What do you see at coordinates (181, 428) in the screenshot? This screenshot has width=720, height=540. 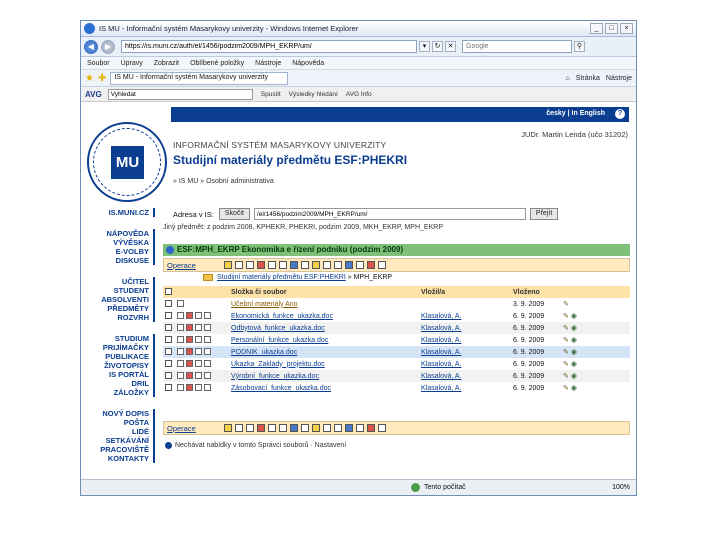 I see `operations-menu-bottom: Operace` at bounding box center [181, 428].